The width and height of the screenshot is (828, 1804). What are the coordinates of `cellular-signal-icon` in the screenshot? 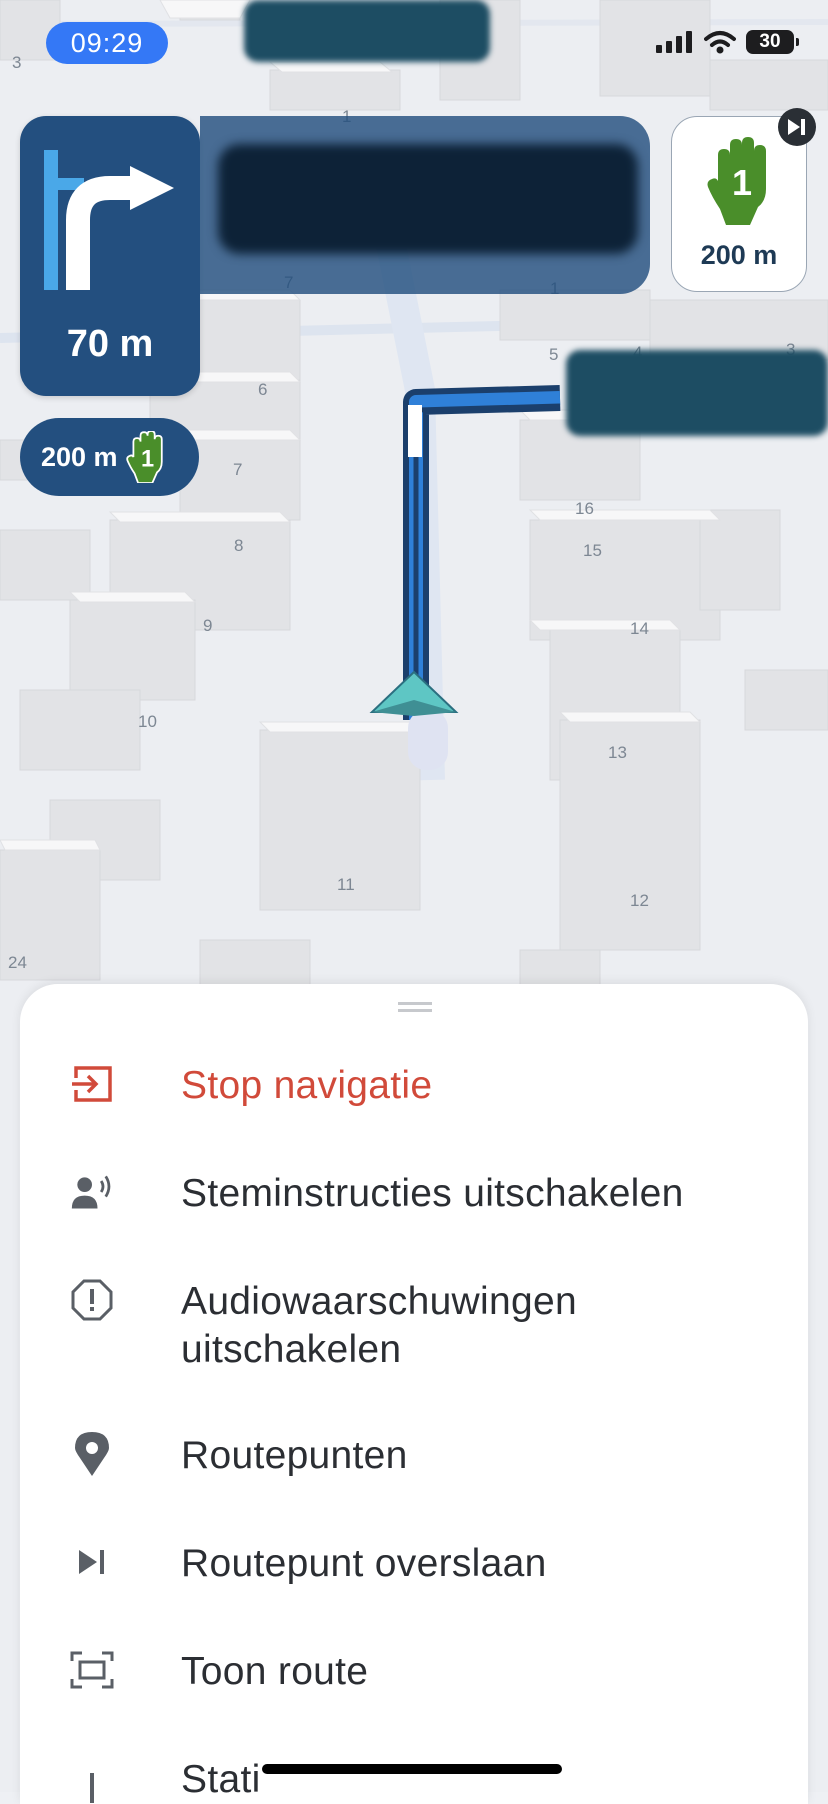 It's located at (674, 42).